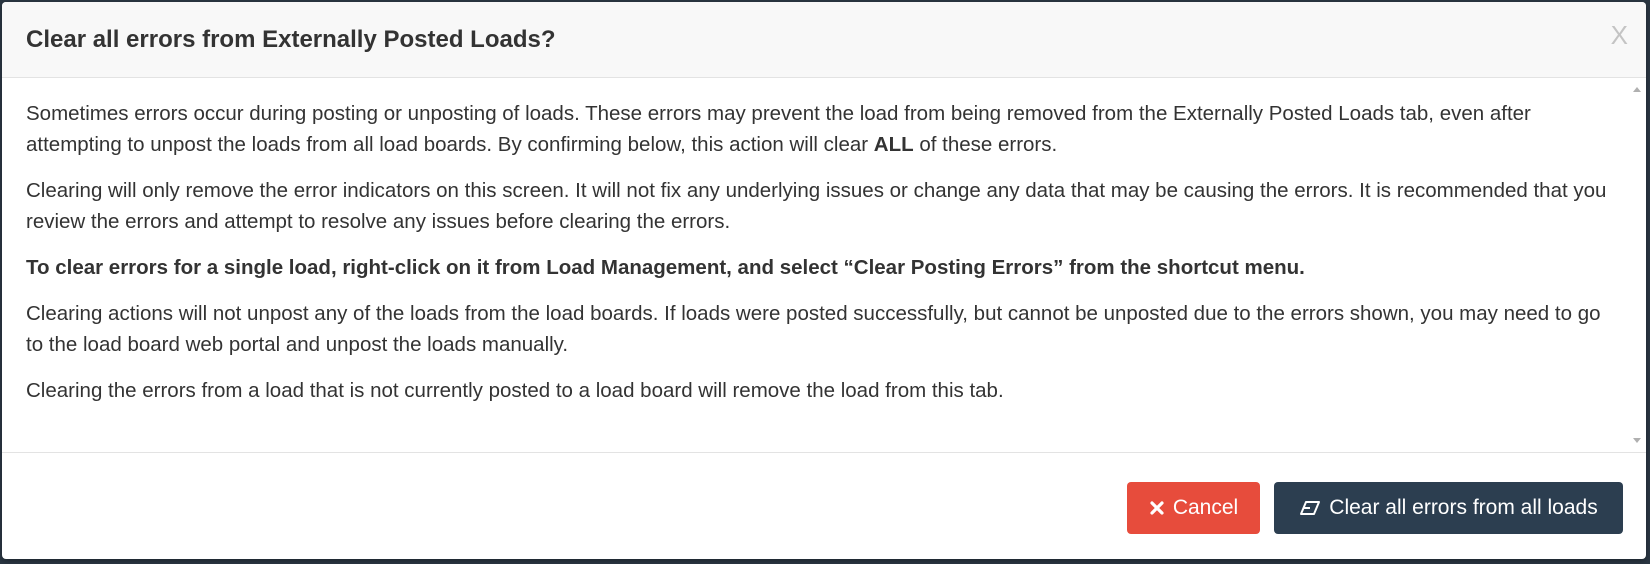  I want to click on body-scrollbar, so click(1637, 265).